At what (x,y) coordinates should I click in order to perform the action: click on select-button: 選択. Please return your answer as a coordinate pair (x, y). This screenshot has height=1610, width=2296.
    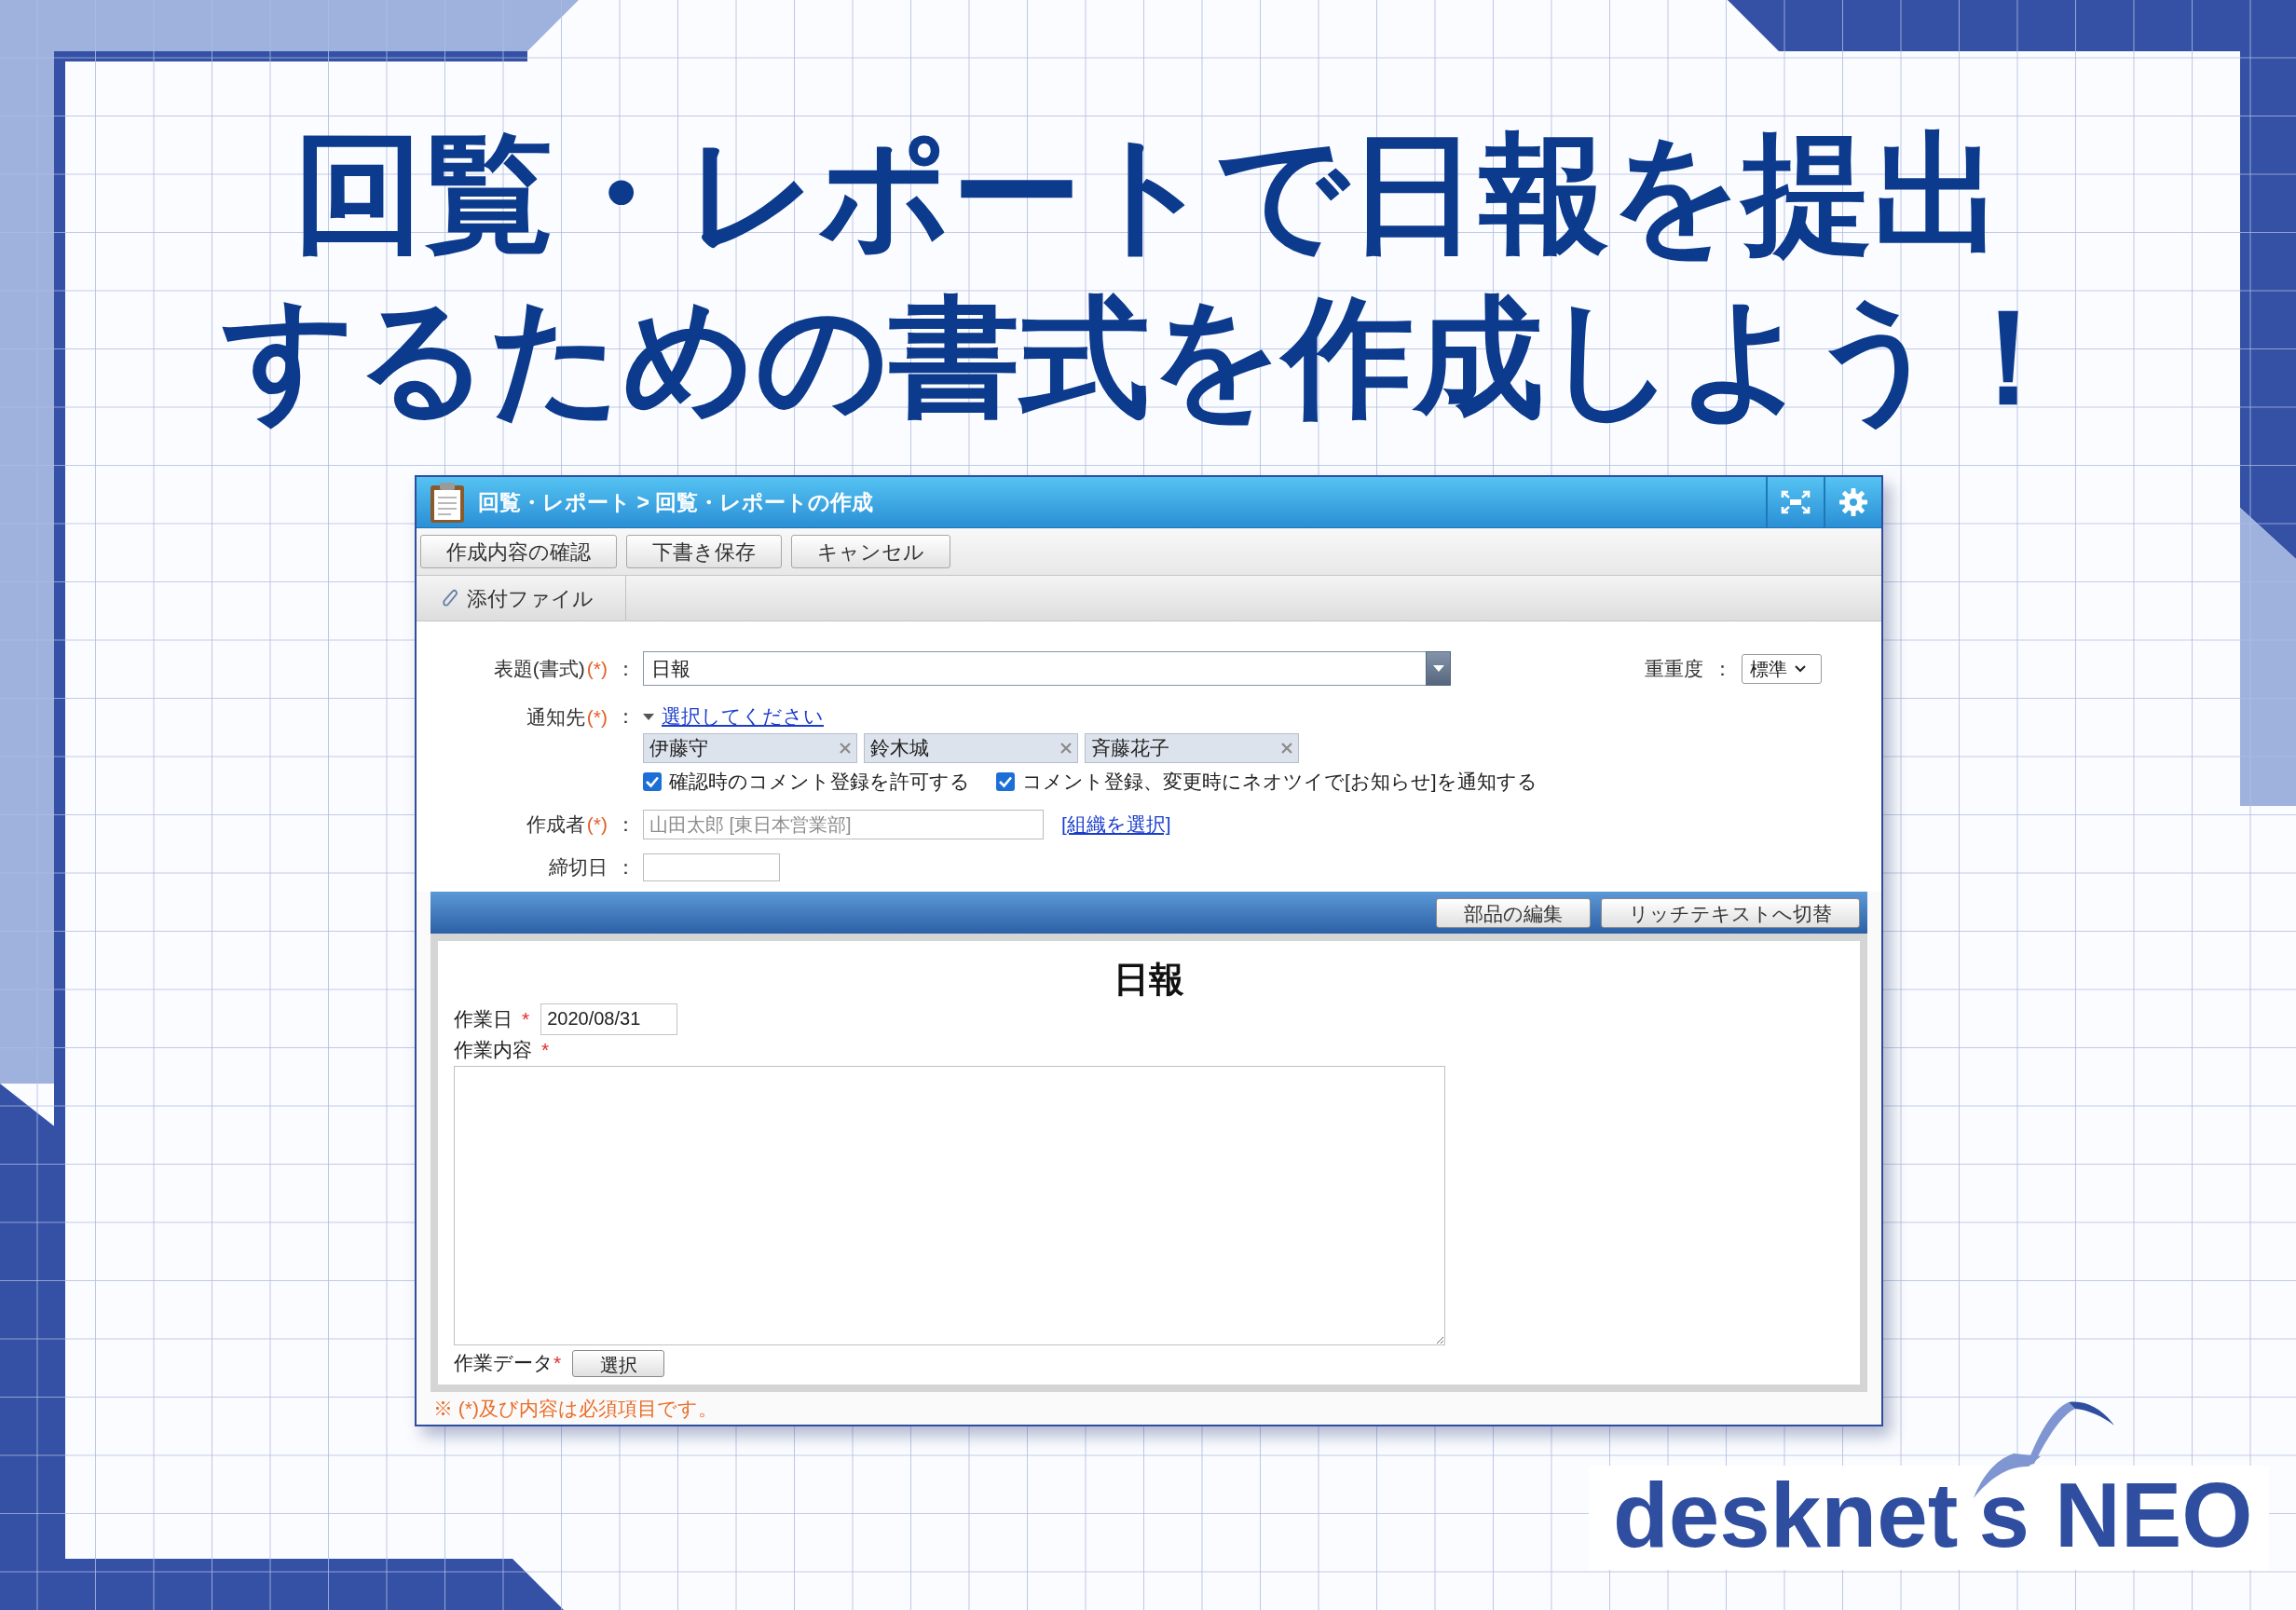
    Looking at the image, I should click on (618, 1363).